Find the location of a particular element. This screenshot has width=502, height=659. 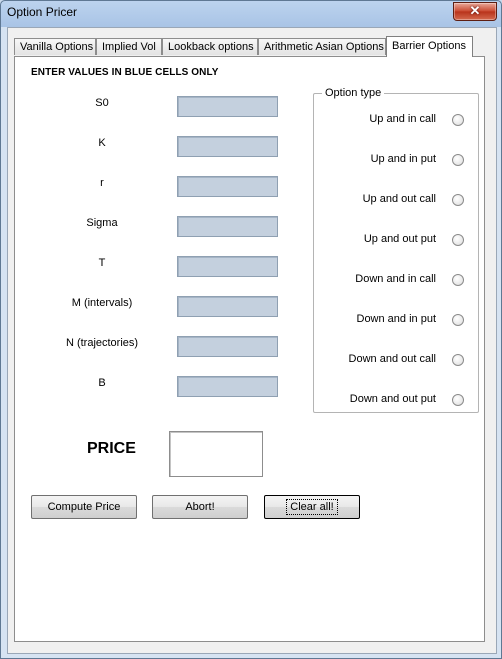

radio-label: Up and out call is located at coordinates (399, 199).